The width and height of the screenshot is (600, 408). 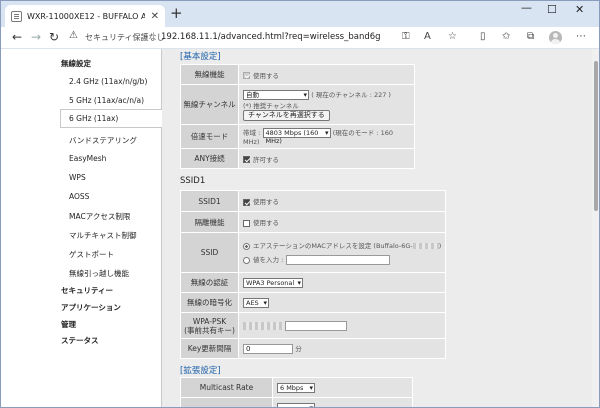 What do you see at coordinates (246, 223) in the screenshot?
I see `isolation-checkbox` at bounding box center [246, 223].